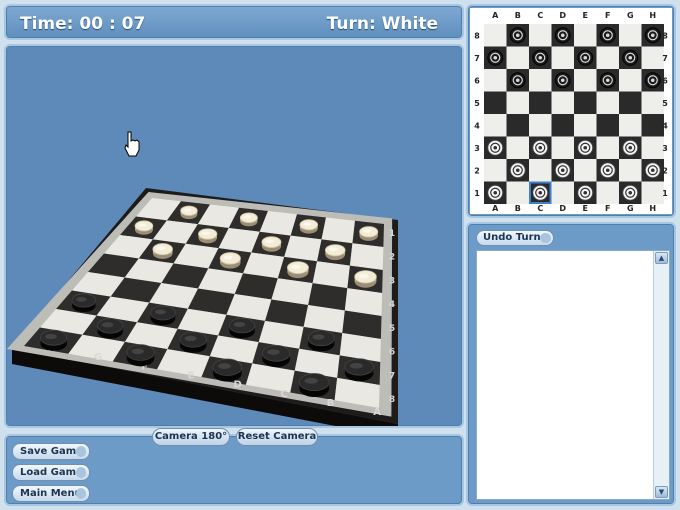 The width and height of the screenshot is (680, 510). Describe the element at coordinates (277, 437) in the screenshot. I see `reset-camera-button: Reset Camera` at that location.